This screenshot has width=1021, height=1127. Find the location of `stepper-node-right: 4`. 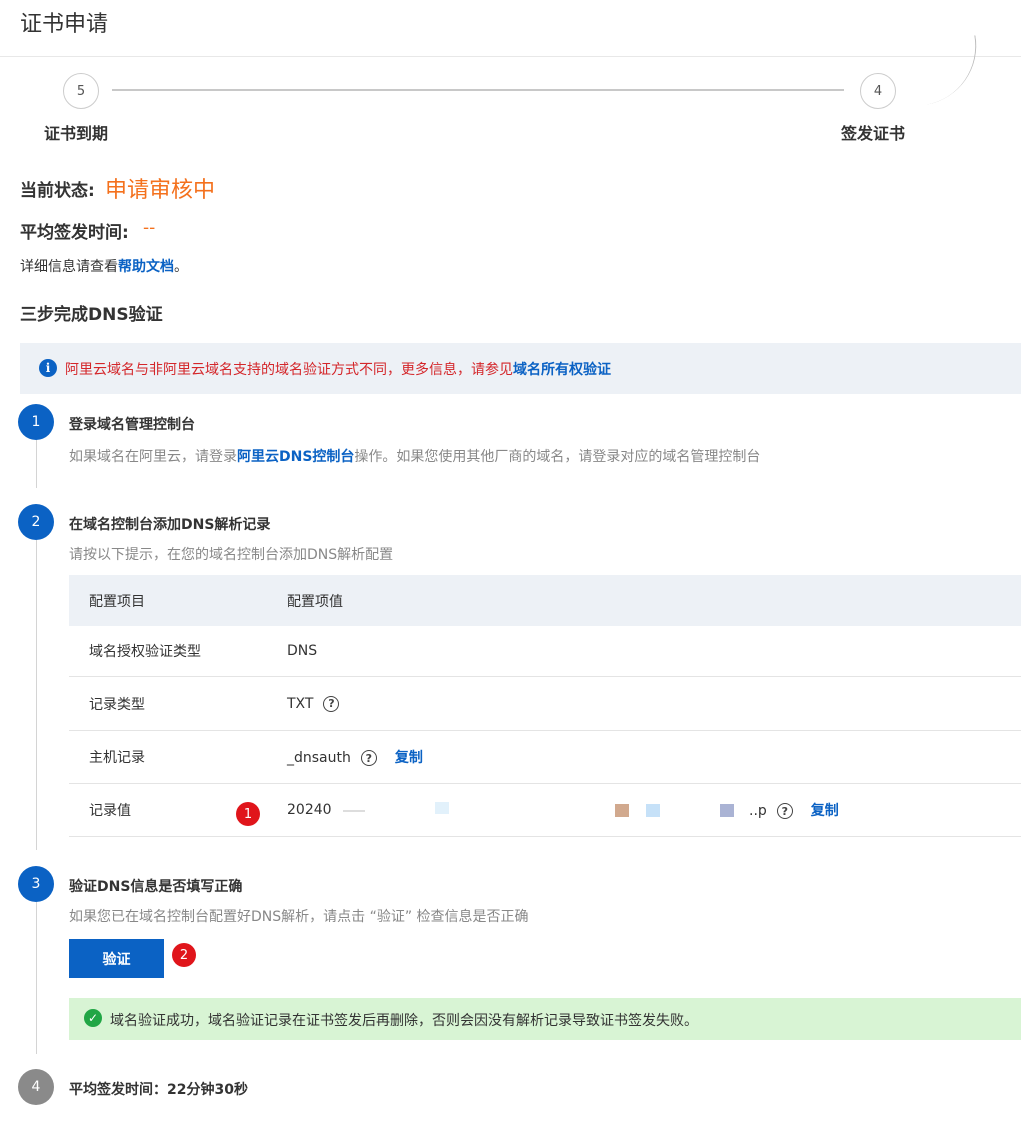

stepper-node-right: 4 is located at coordinates (878, 91).